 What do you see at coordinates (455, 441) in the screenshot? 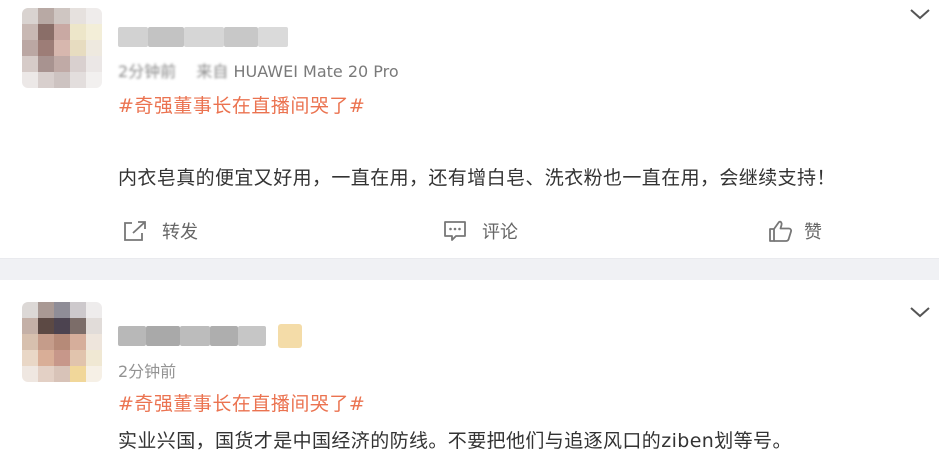
I see `post-content: 实业兴国，国货才是中国经济的防线。不要把他们与追逐风口的ziben划等号。` at bounding box center [455, 441].